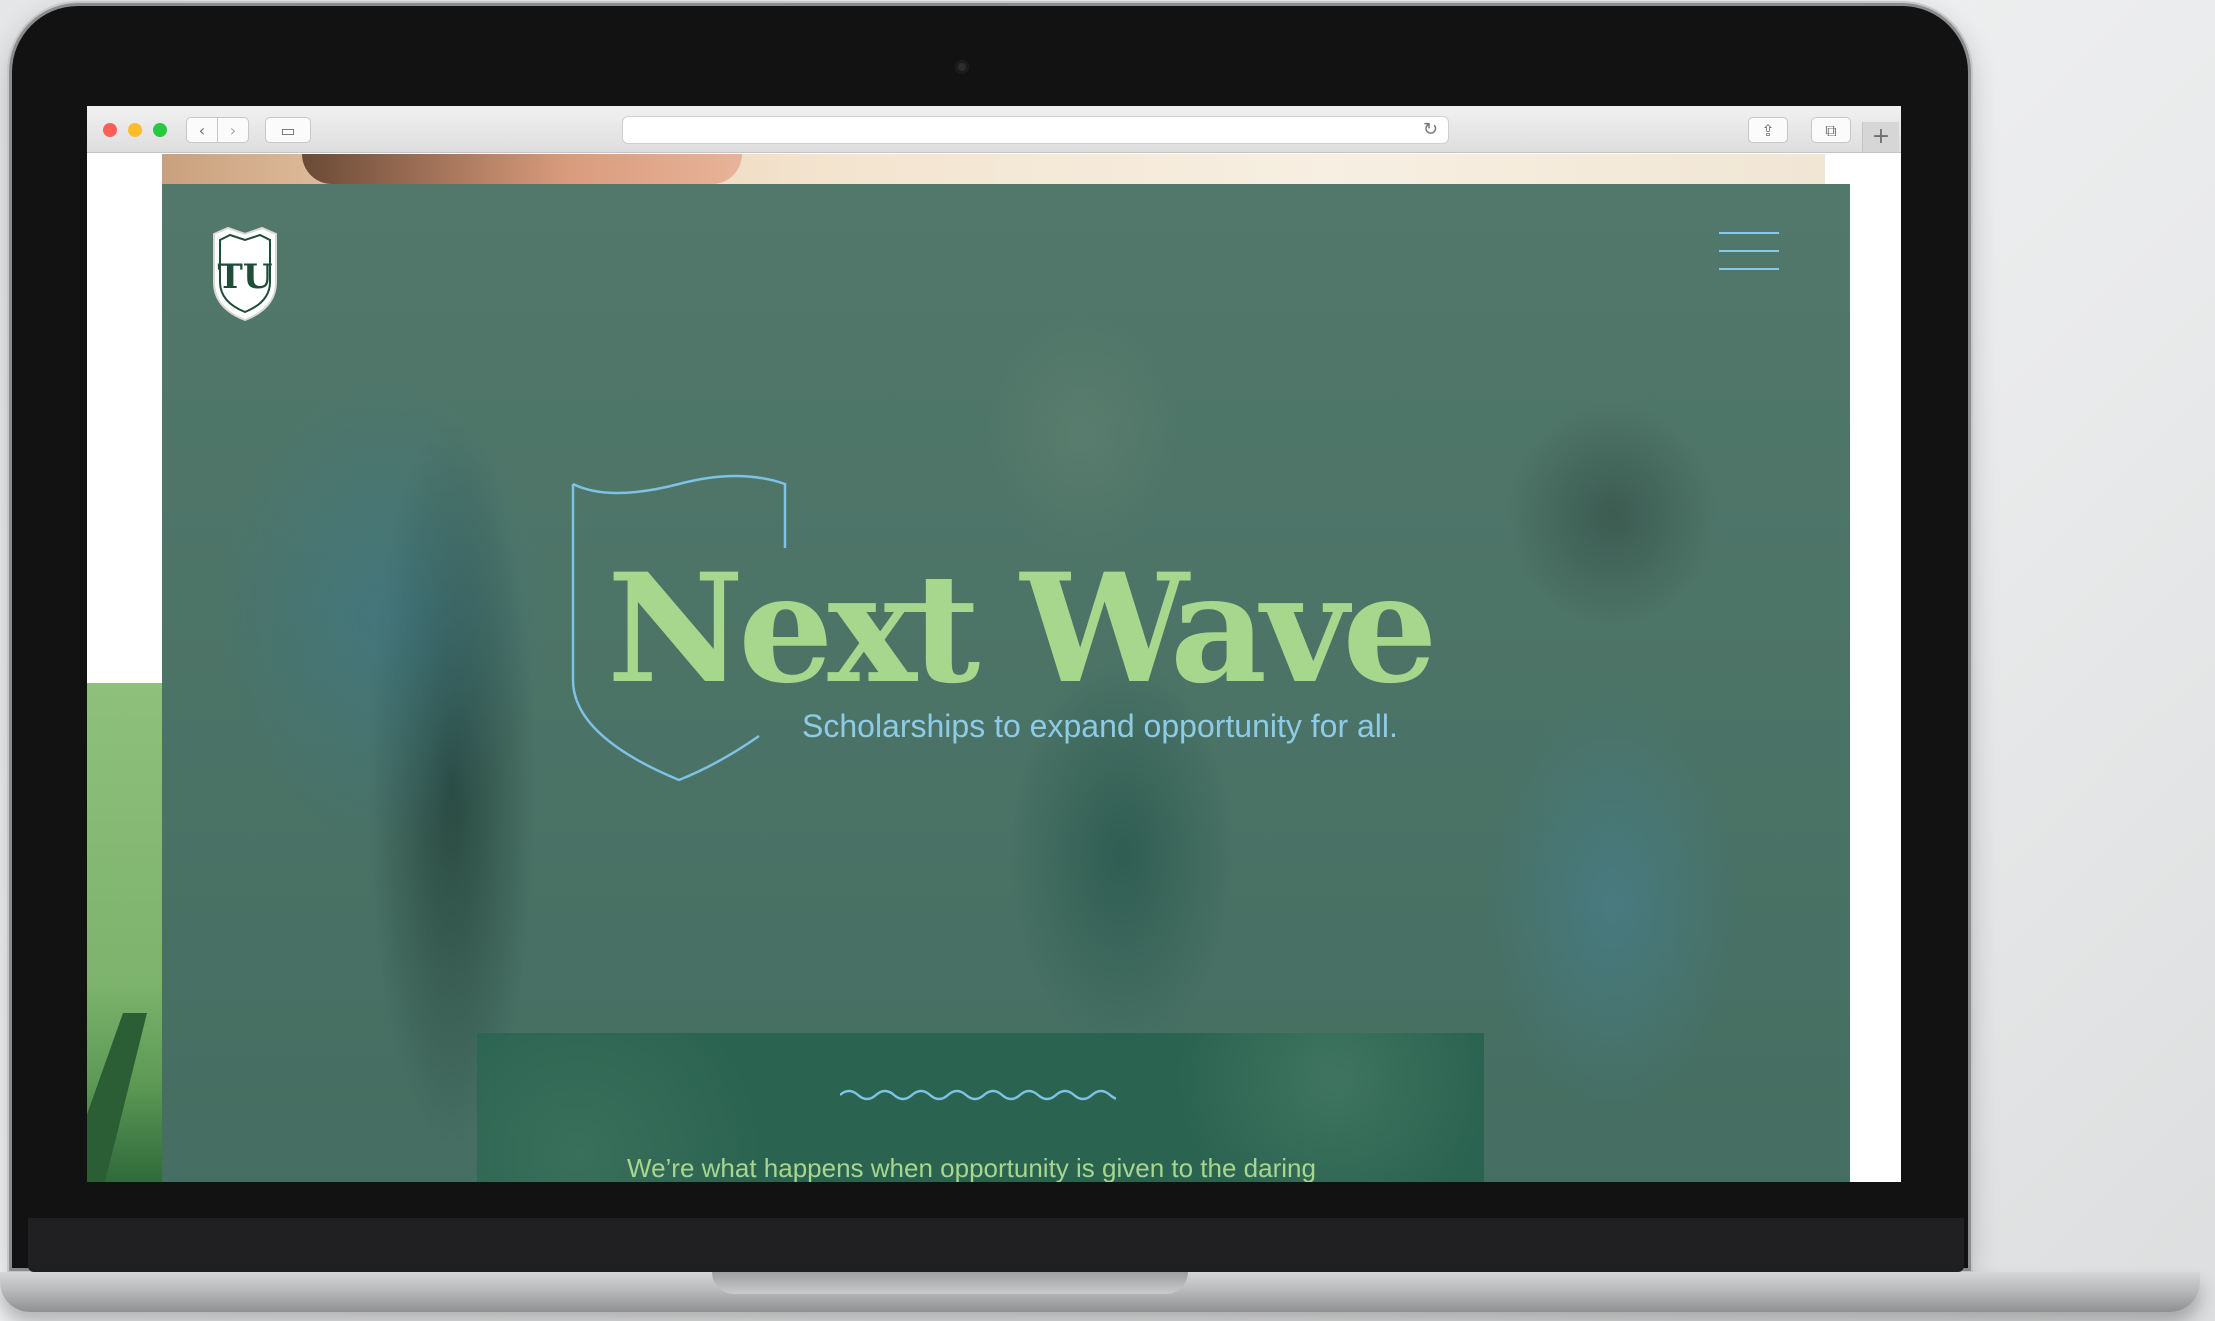 The width and height of the screenshot is (2215, 1321). I want to click on university-shield-logo: TU, so click(245, 274).